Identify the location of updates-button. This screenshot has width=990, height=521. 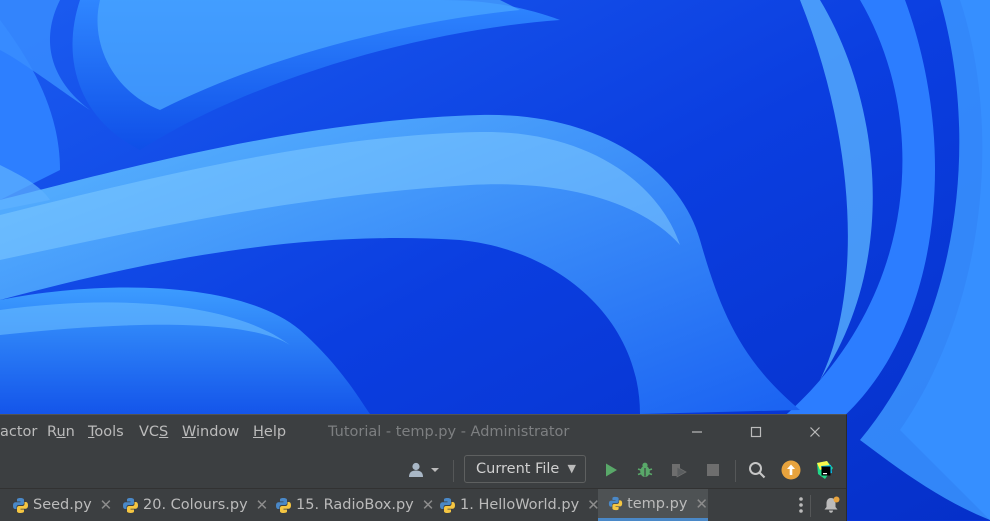
(791, 470).